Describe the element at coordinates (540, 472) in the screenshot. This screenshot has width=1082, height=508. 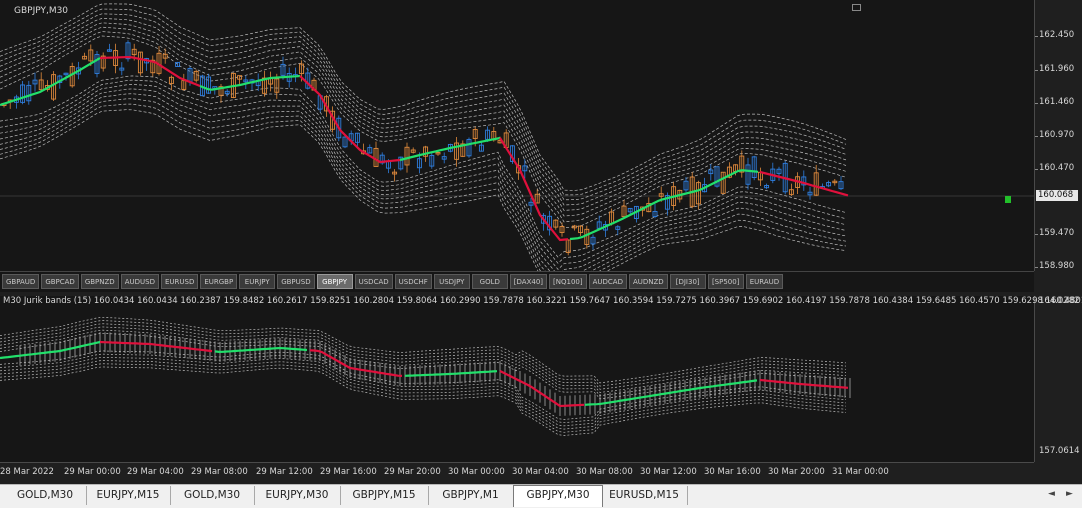
I see `time-label: 30 Mar 04:00` at that location.